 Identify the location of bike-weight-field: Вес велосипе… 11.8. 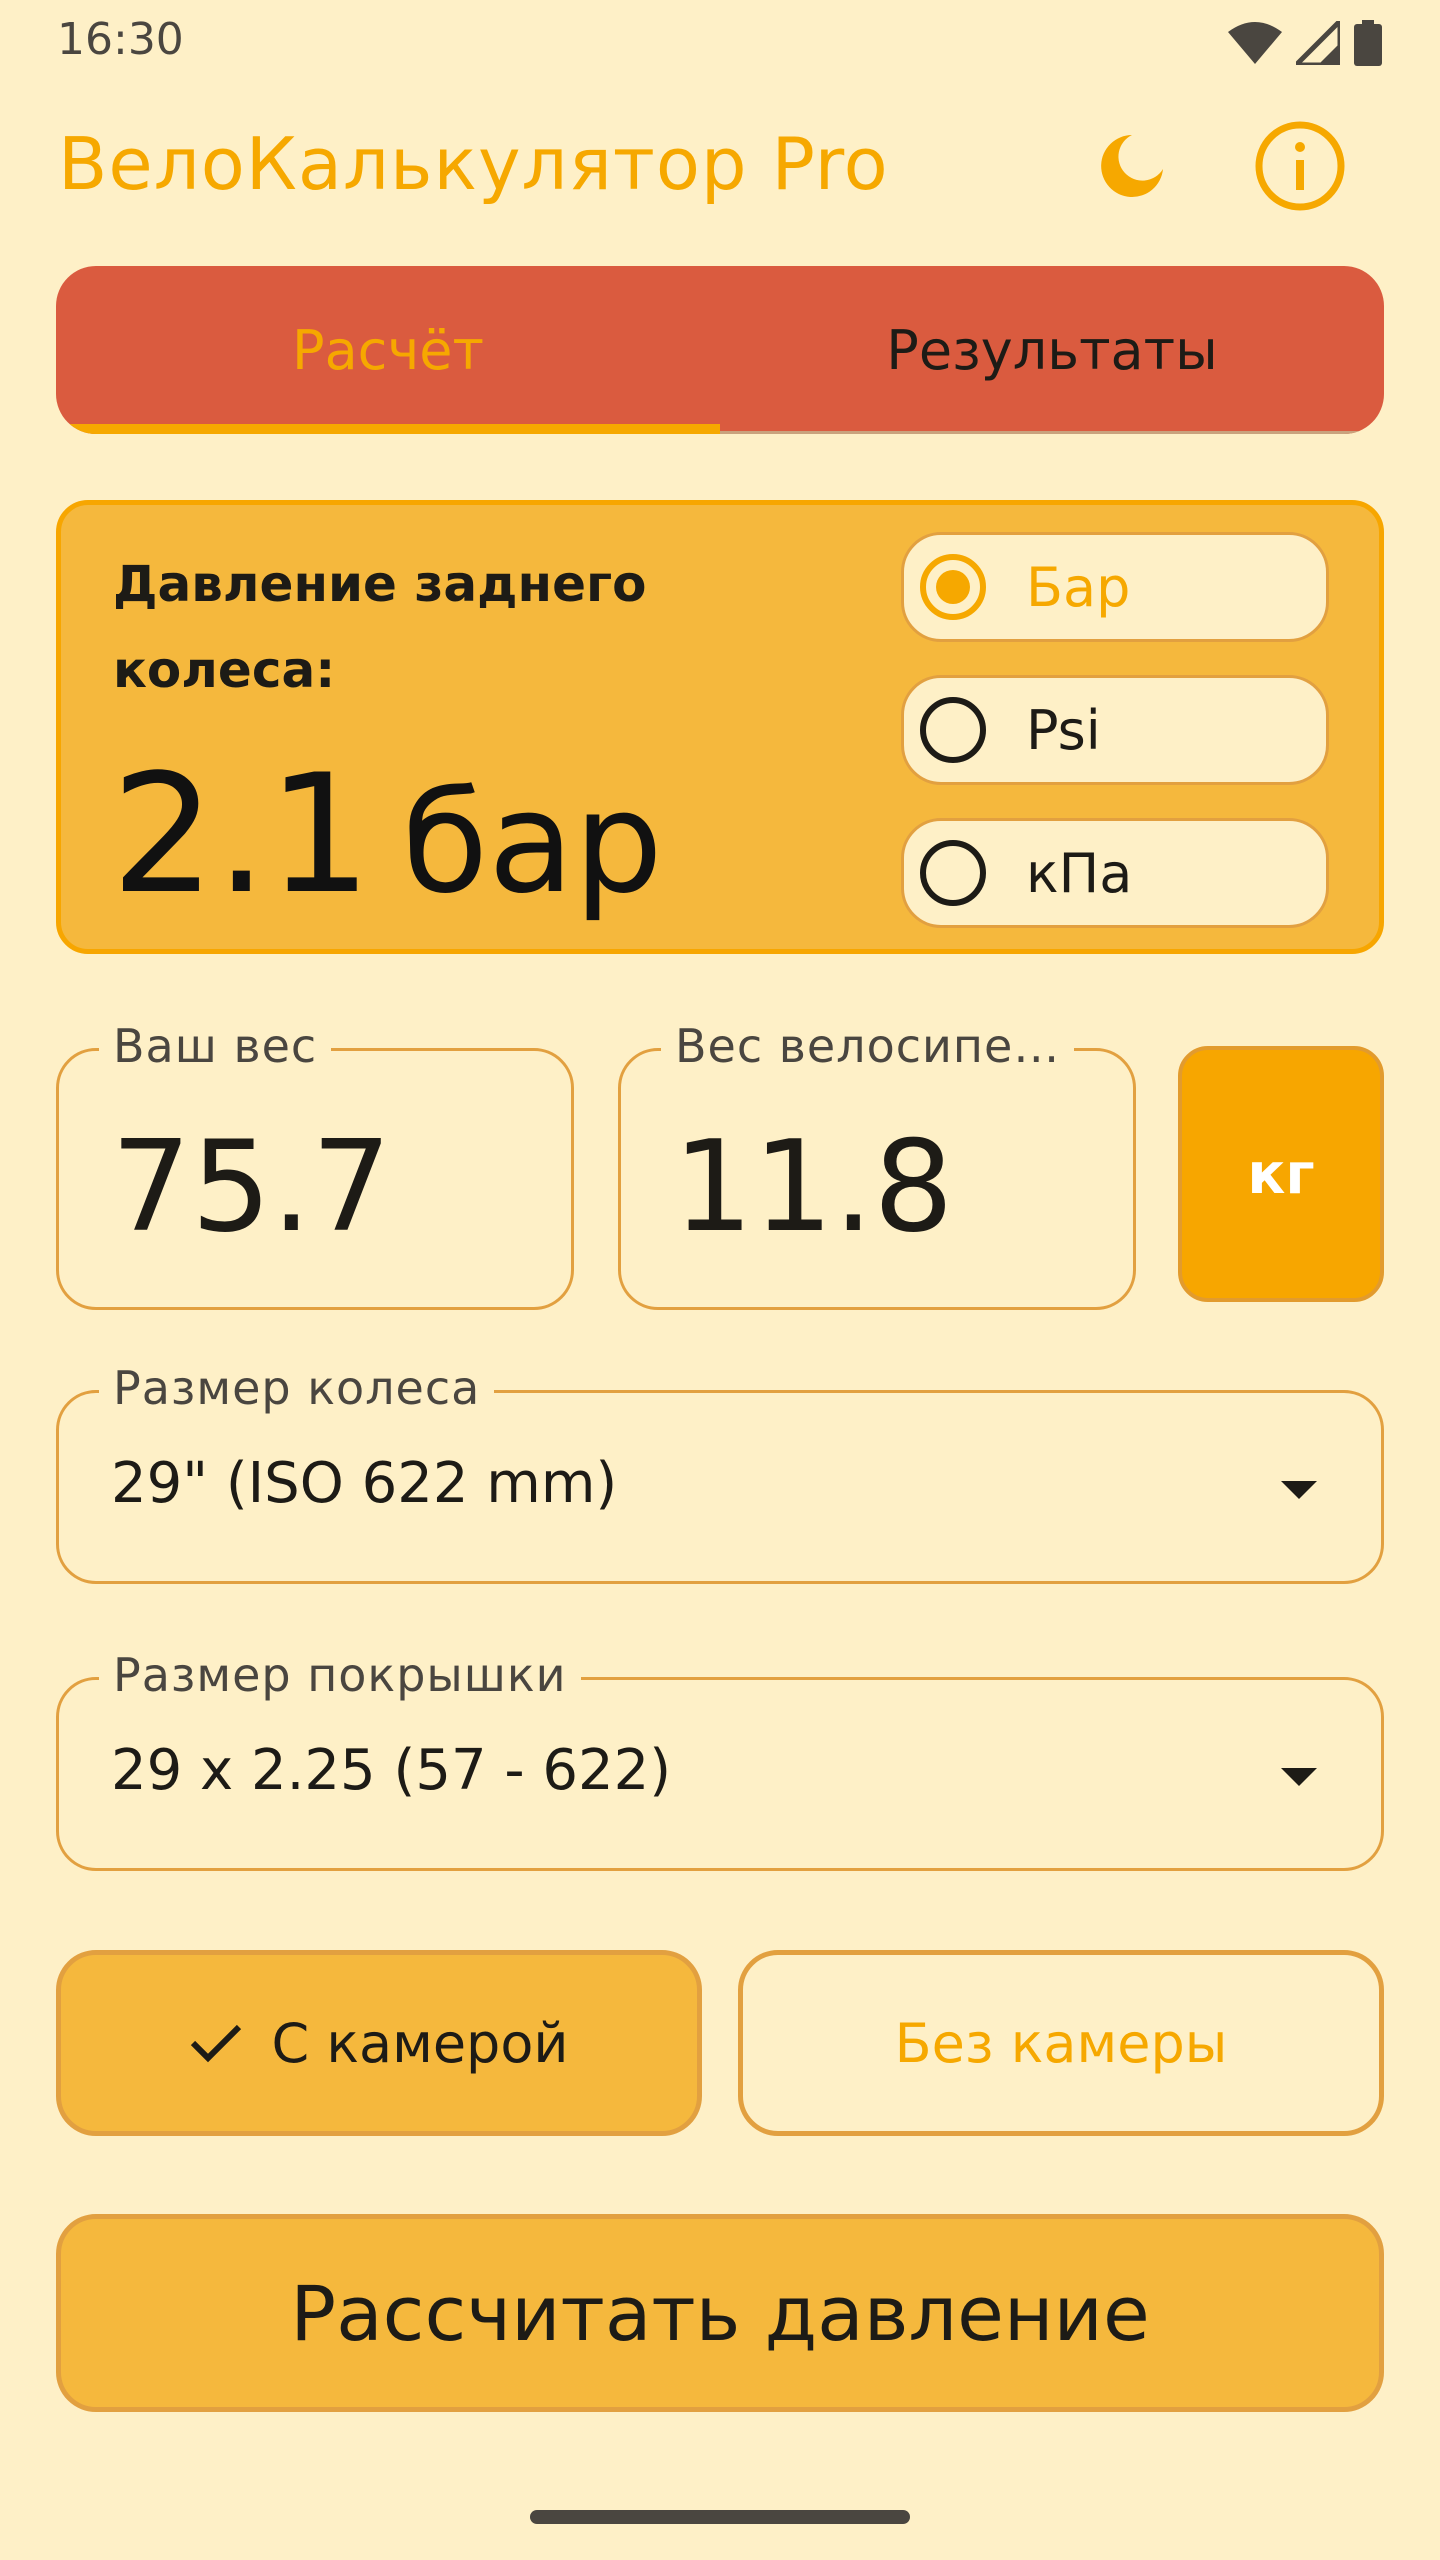
(877, 1164).